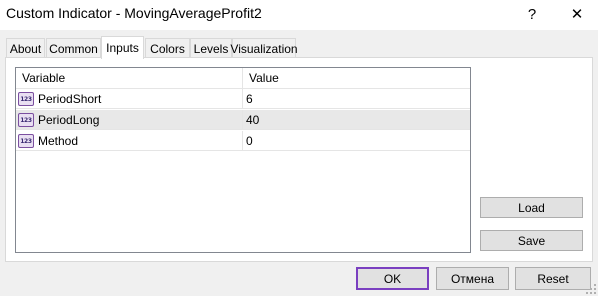 The width and height of the screenshot is (598, 296). Describe the element at coordinates (70, 99) in the screenshot. I see `variable-name: PeriodShort` at that location.